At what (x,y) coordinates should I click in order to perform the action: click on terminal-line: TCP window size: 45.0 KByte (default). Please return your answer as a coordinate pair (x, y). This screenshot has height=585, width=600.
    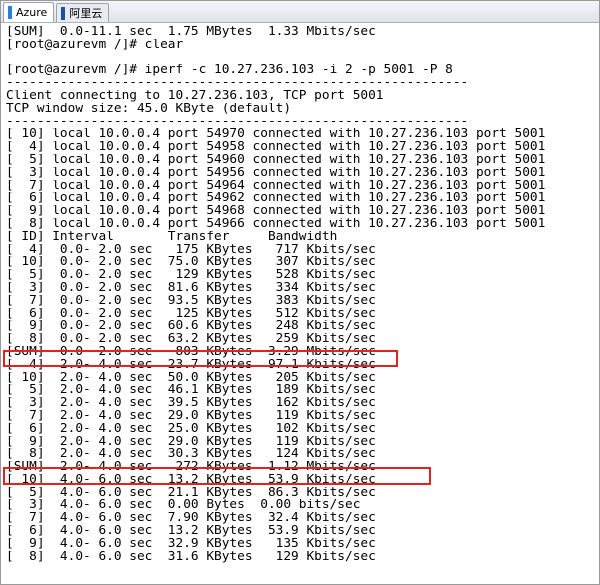
    Looking at the image, I should click on (149, 109).